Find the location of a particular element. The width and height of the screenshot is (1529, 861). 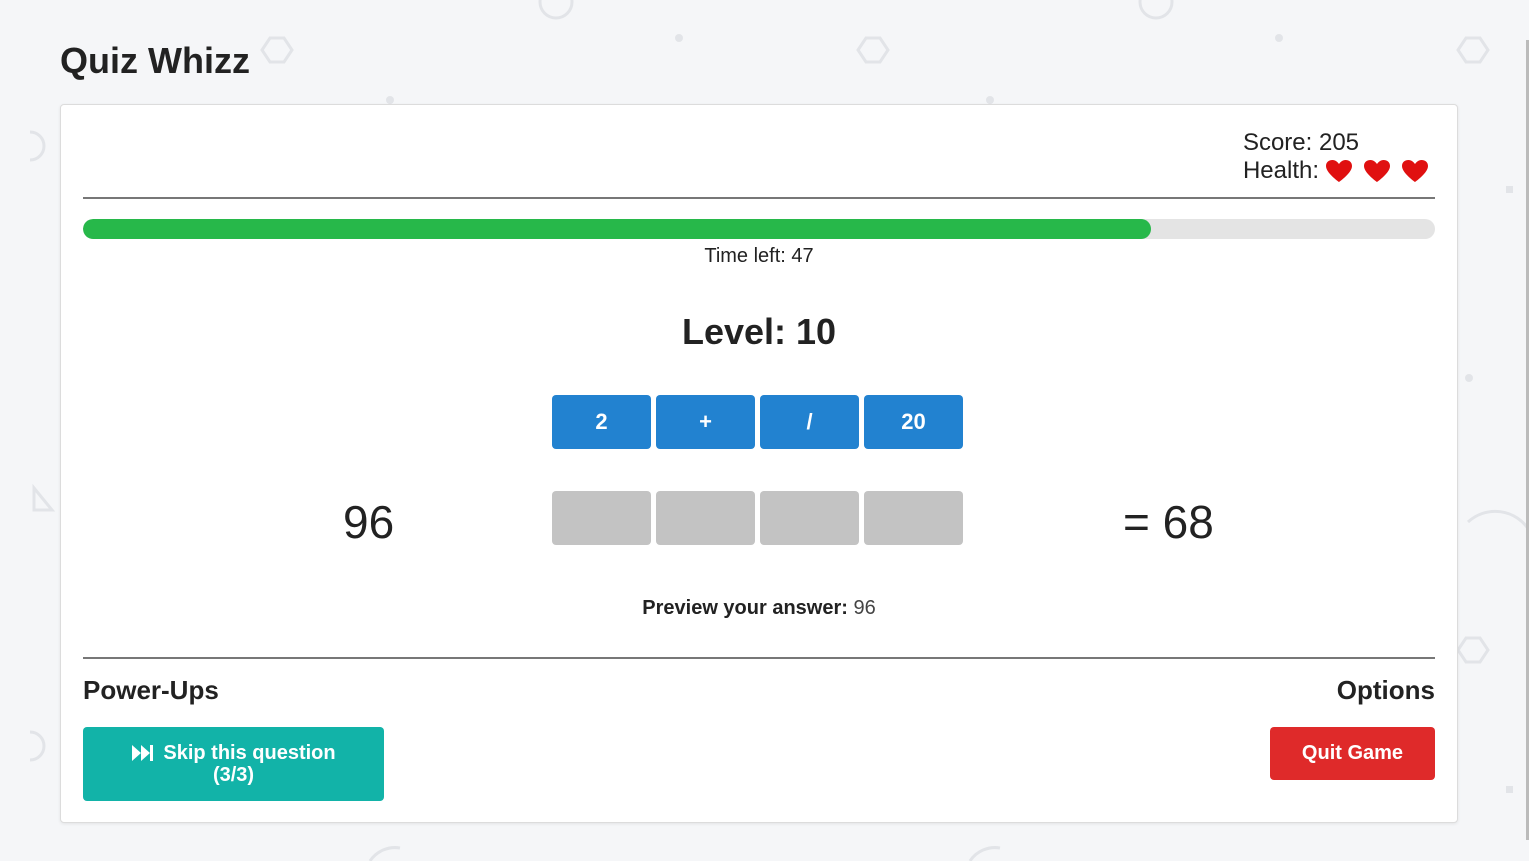

options-heading: Options is located at coordinates (1385, 690).